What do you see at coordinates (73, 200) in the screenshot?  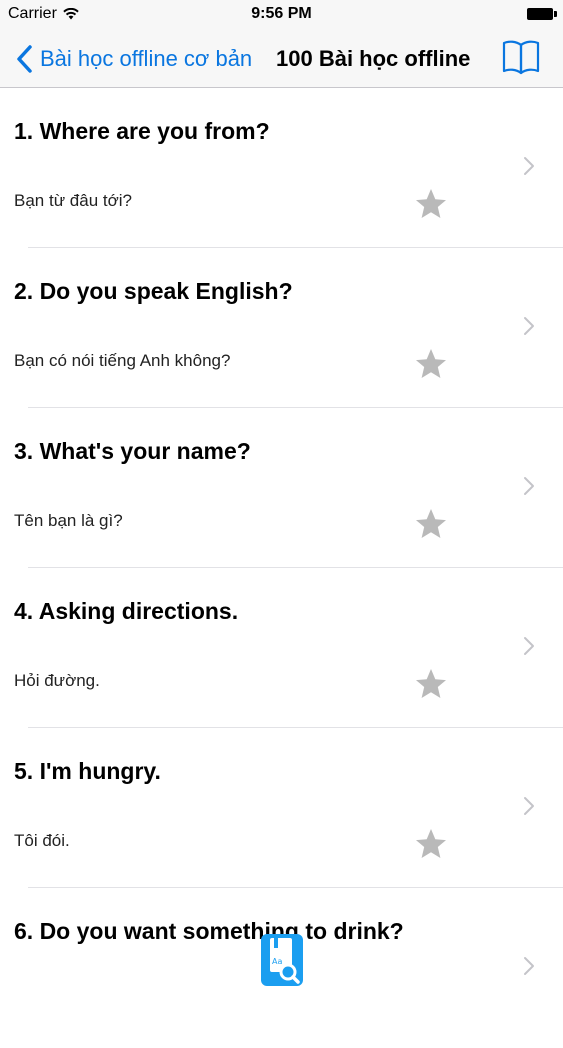 I see `lesson-subtitle: Bạn từ đâu tới?` at bounding box center [73, 200].